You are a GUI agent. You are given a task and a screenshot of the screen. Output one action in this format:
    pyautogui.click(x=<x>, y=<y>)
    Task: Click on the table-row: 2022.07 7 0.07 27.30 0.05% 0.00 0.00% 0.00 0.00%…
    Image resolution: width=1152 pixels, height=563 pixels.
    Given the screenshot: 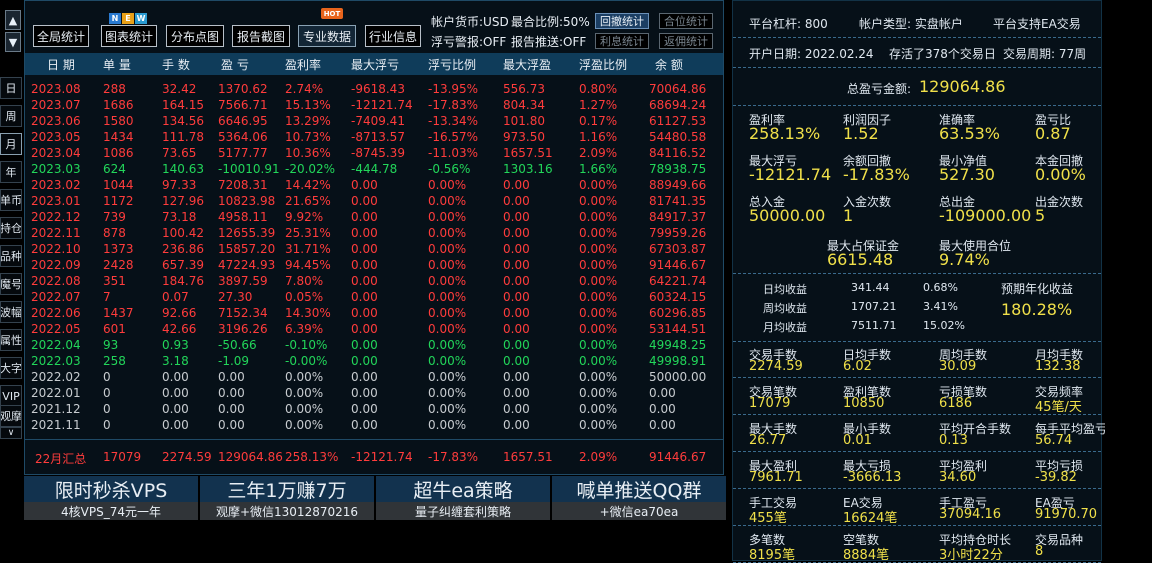 What is the action you would take?
    pyautogui.click(x=374, y=297)
    